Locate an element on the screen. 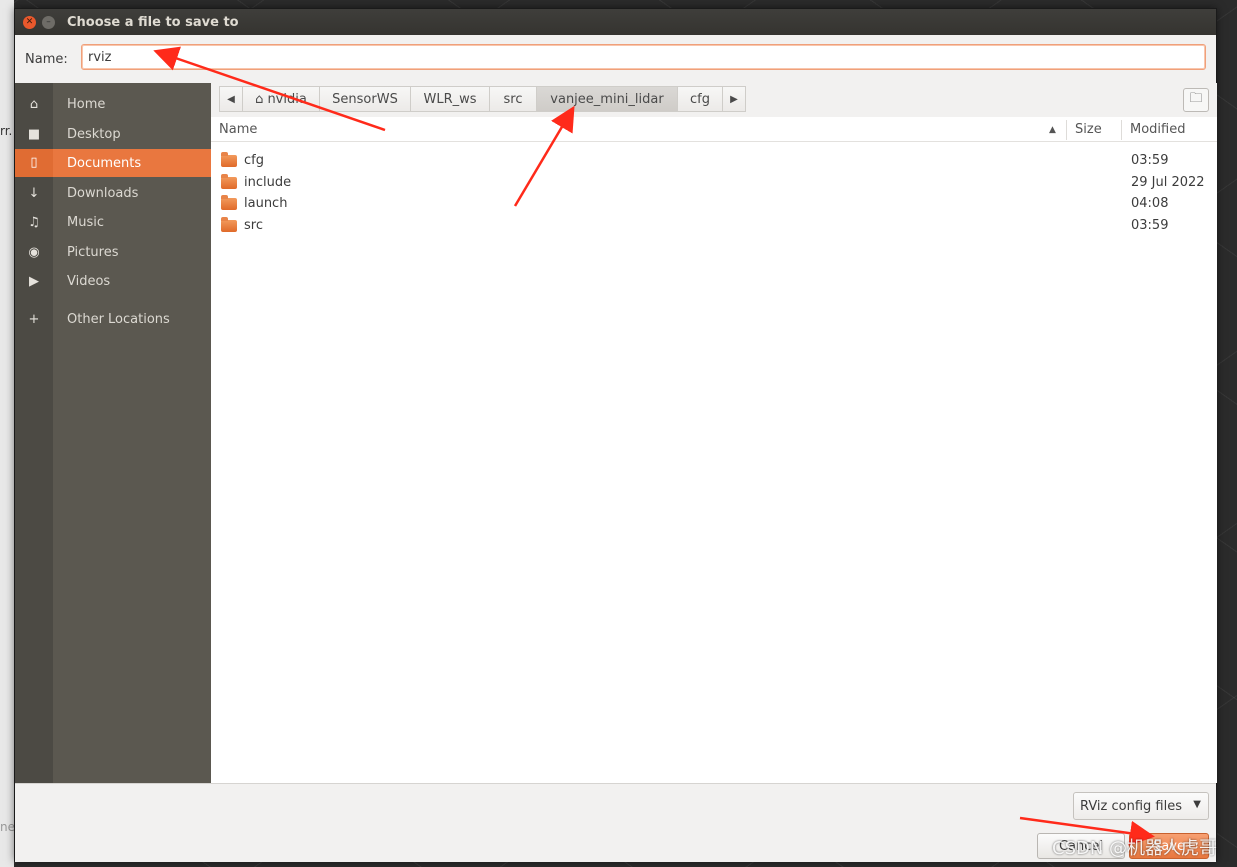  table-row: cfg 03:59 is located at coordinates (714, 161).